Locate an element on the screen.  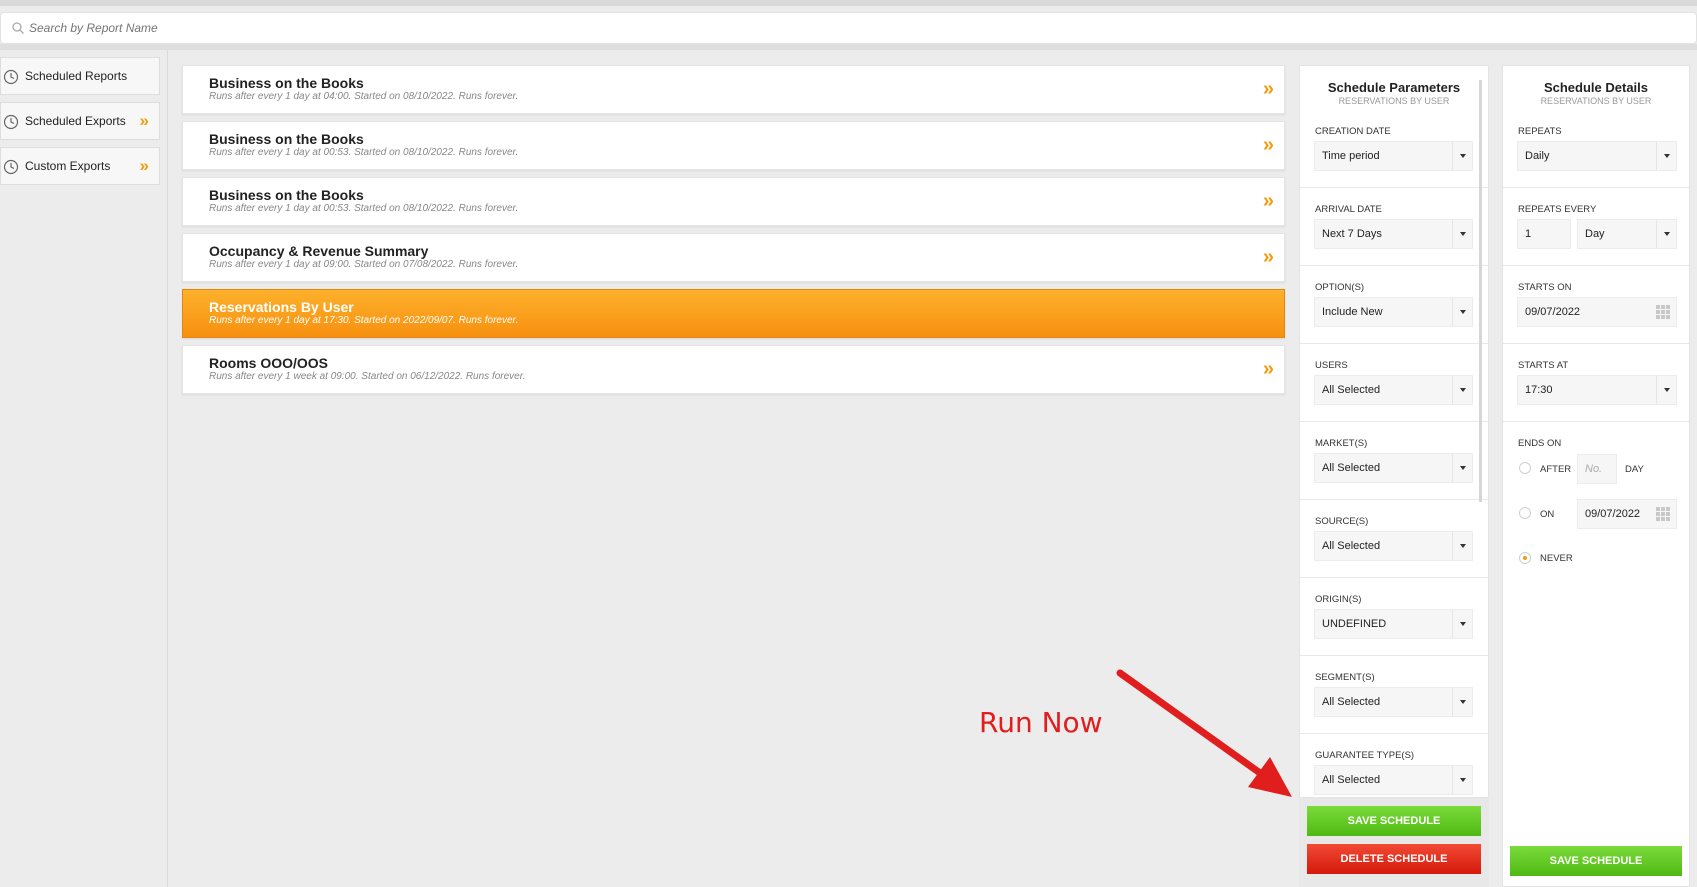
search-input is located at coordinates (229, 28).